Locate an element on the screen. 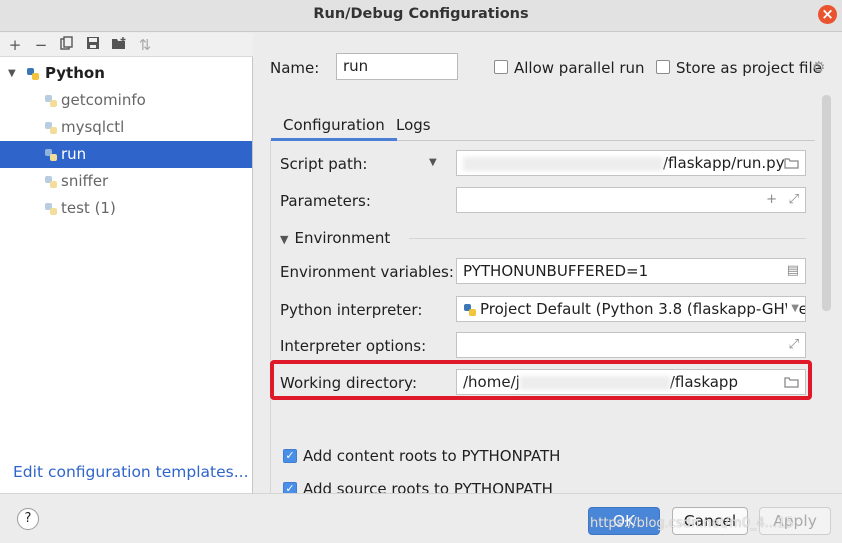 Image resolution: width=842 pixels, height=543 pixels. interpreter-options-label: Interpreter options: is located at coordinates (353, 346).